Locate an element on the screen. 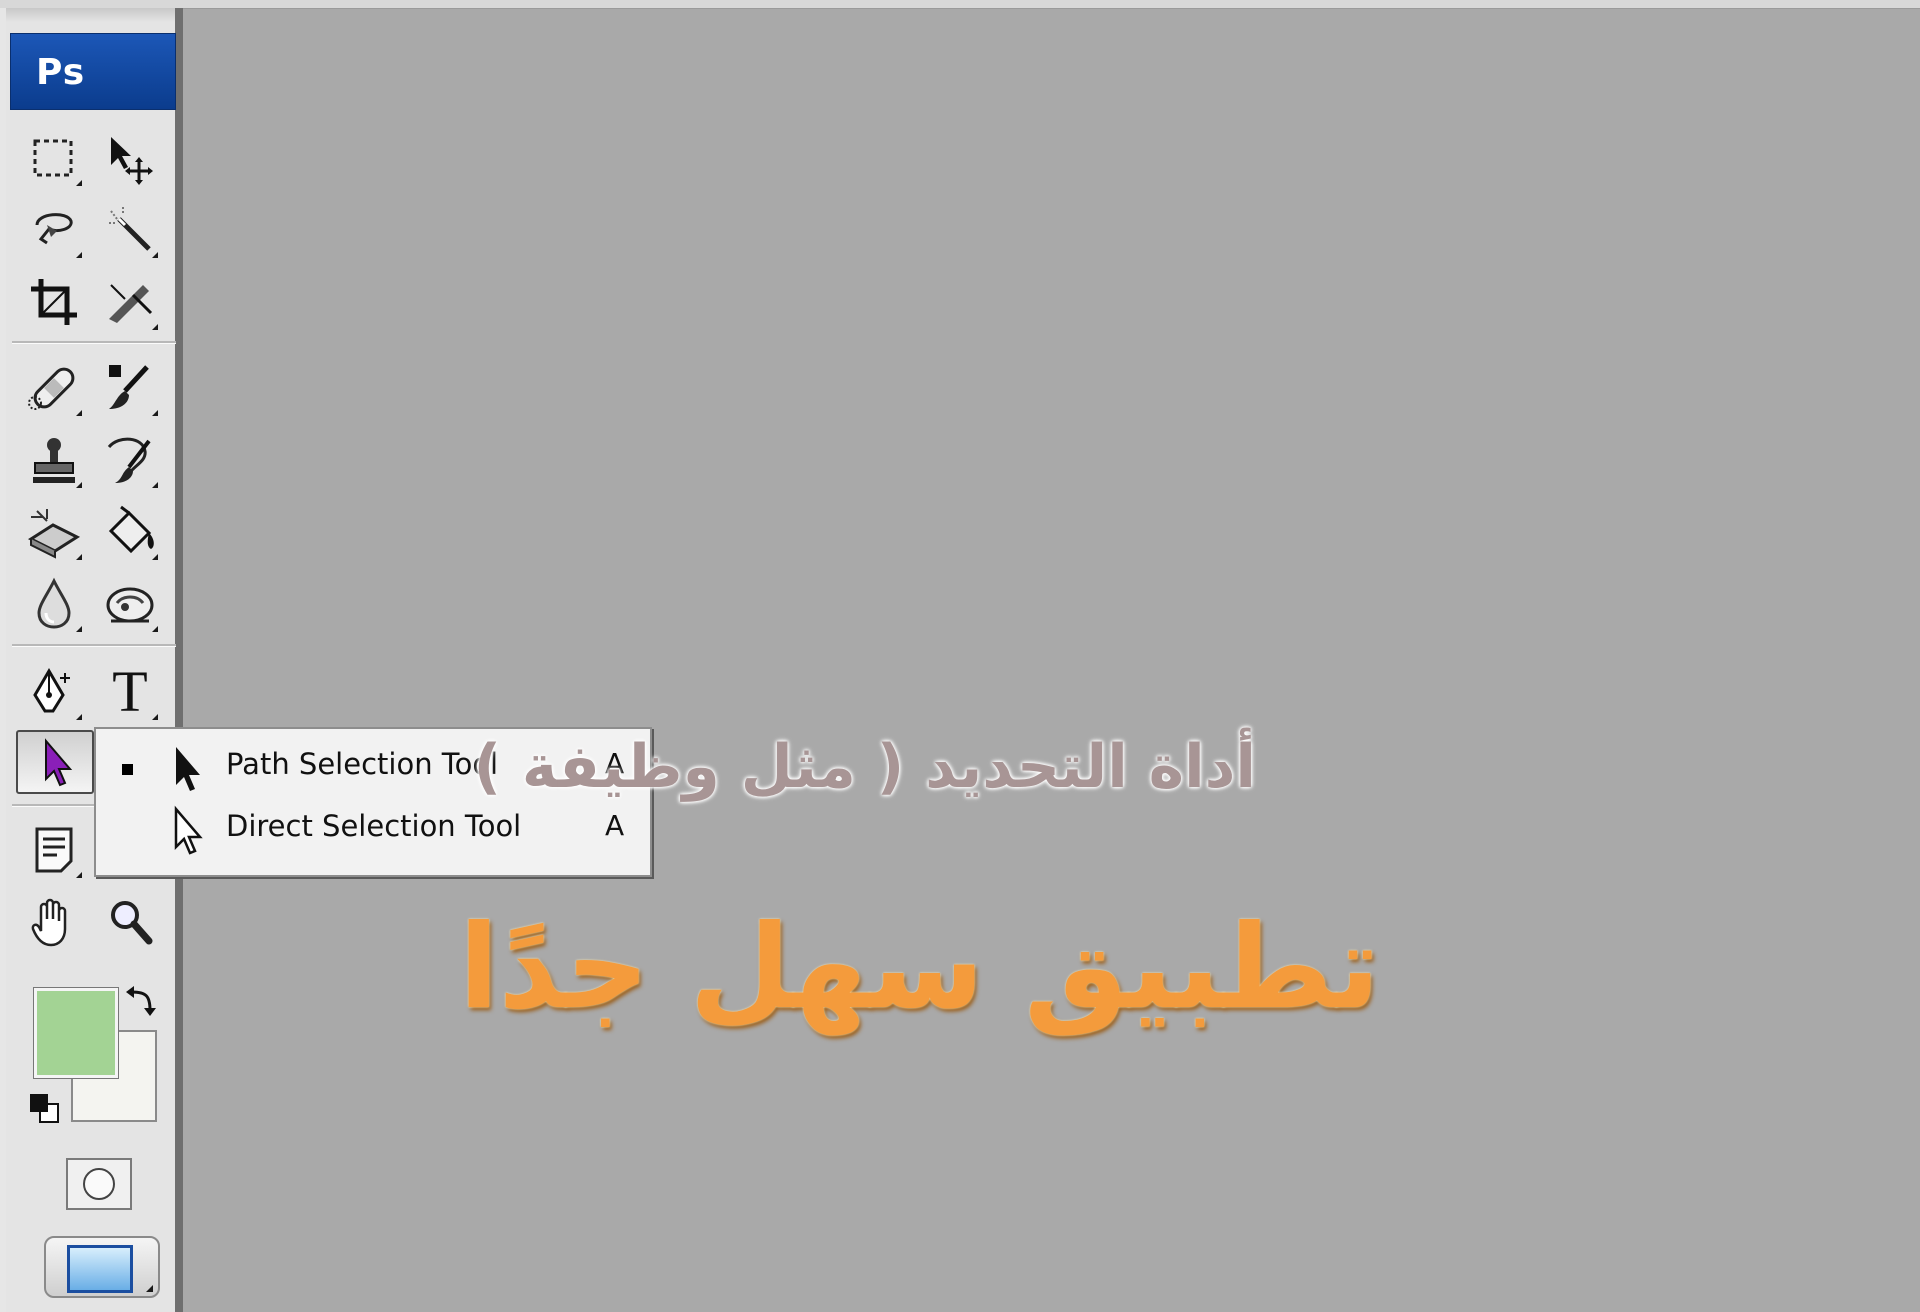 This screenshot has width=1920, height=1312. crop-tool is located at coordinates (54, 302).